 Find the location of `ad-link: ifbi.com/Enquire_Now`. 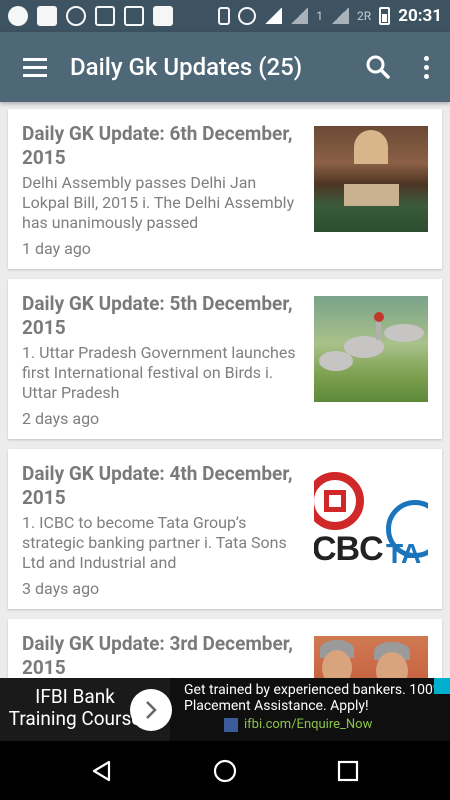

ad-link: ifbi.com/Enquire_Now is located at coordinates (317, 724).